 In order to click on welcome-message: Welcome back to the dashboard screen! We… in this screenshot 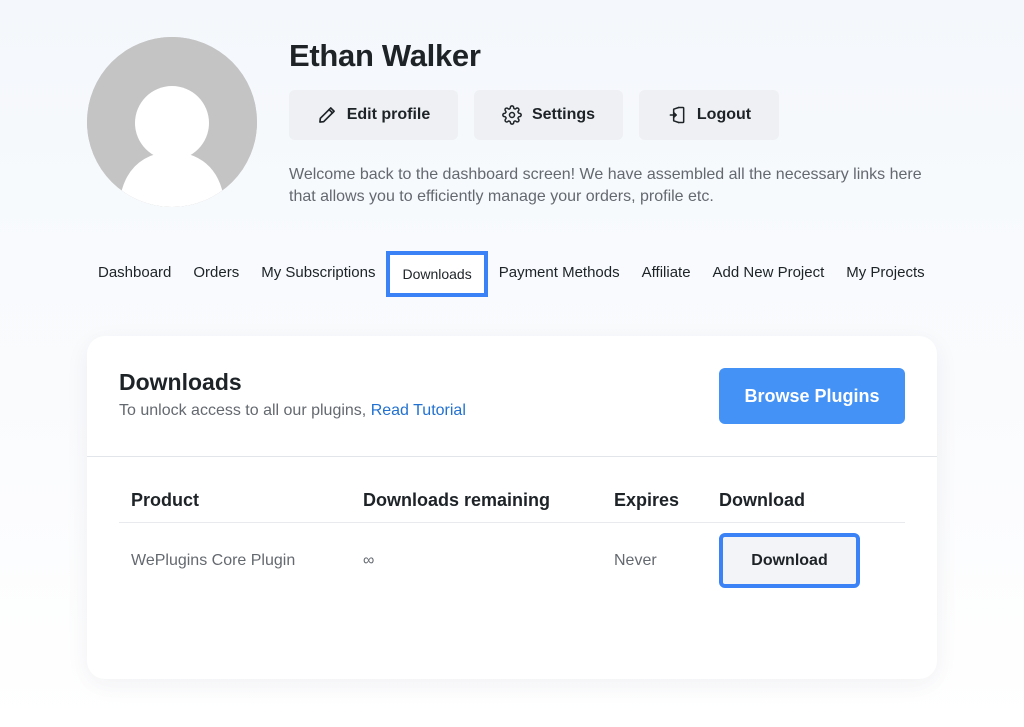, I will do `click(605, 185)`.